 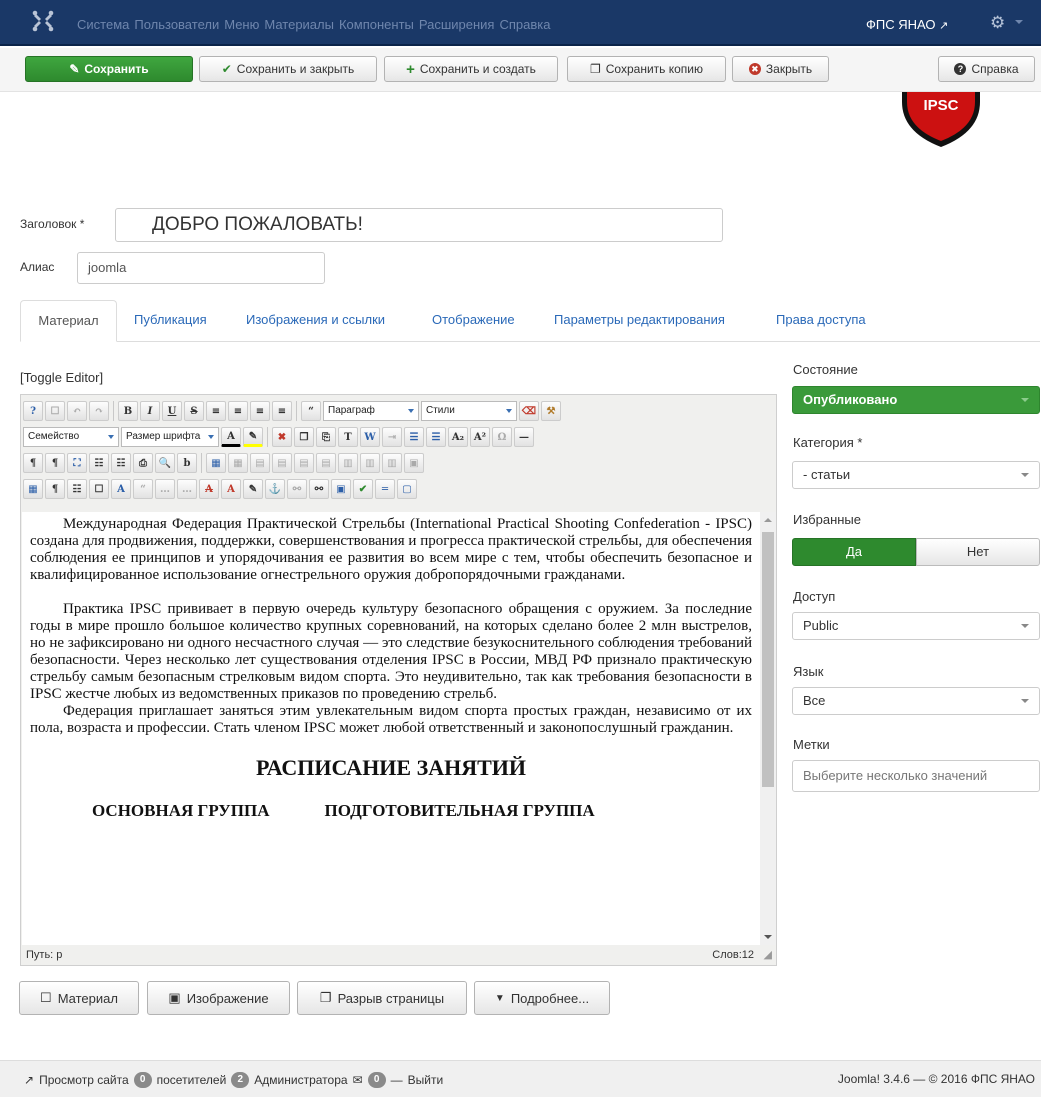 What do you see at coordinates (103, 24) in the screenshot?
I see `nav-system: Система` at bounding box center [103, 24].